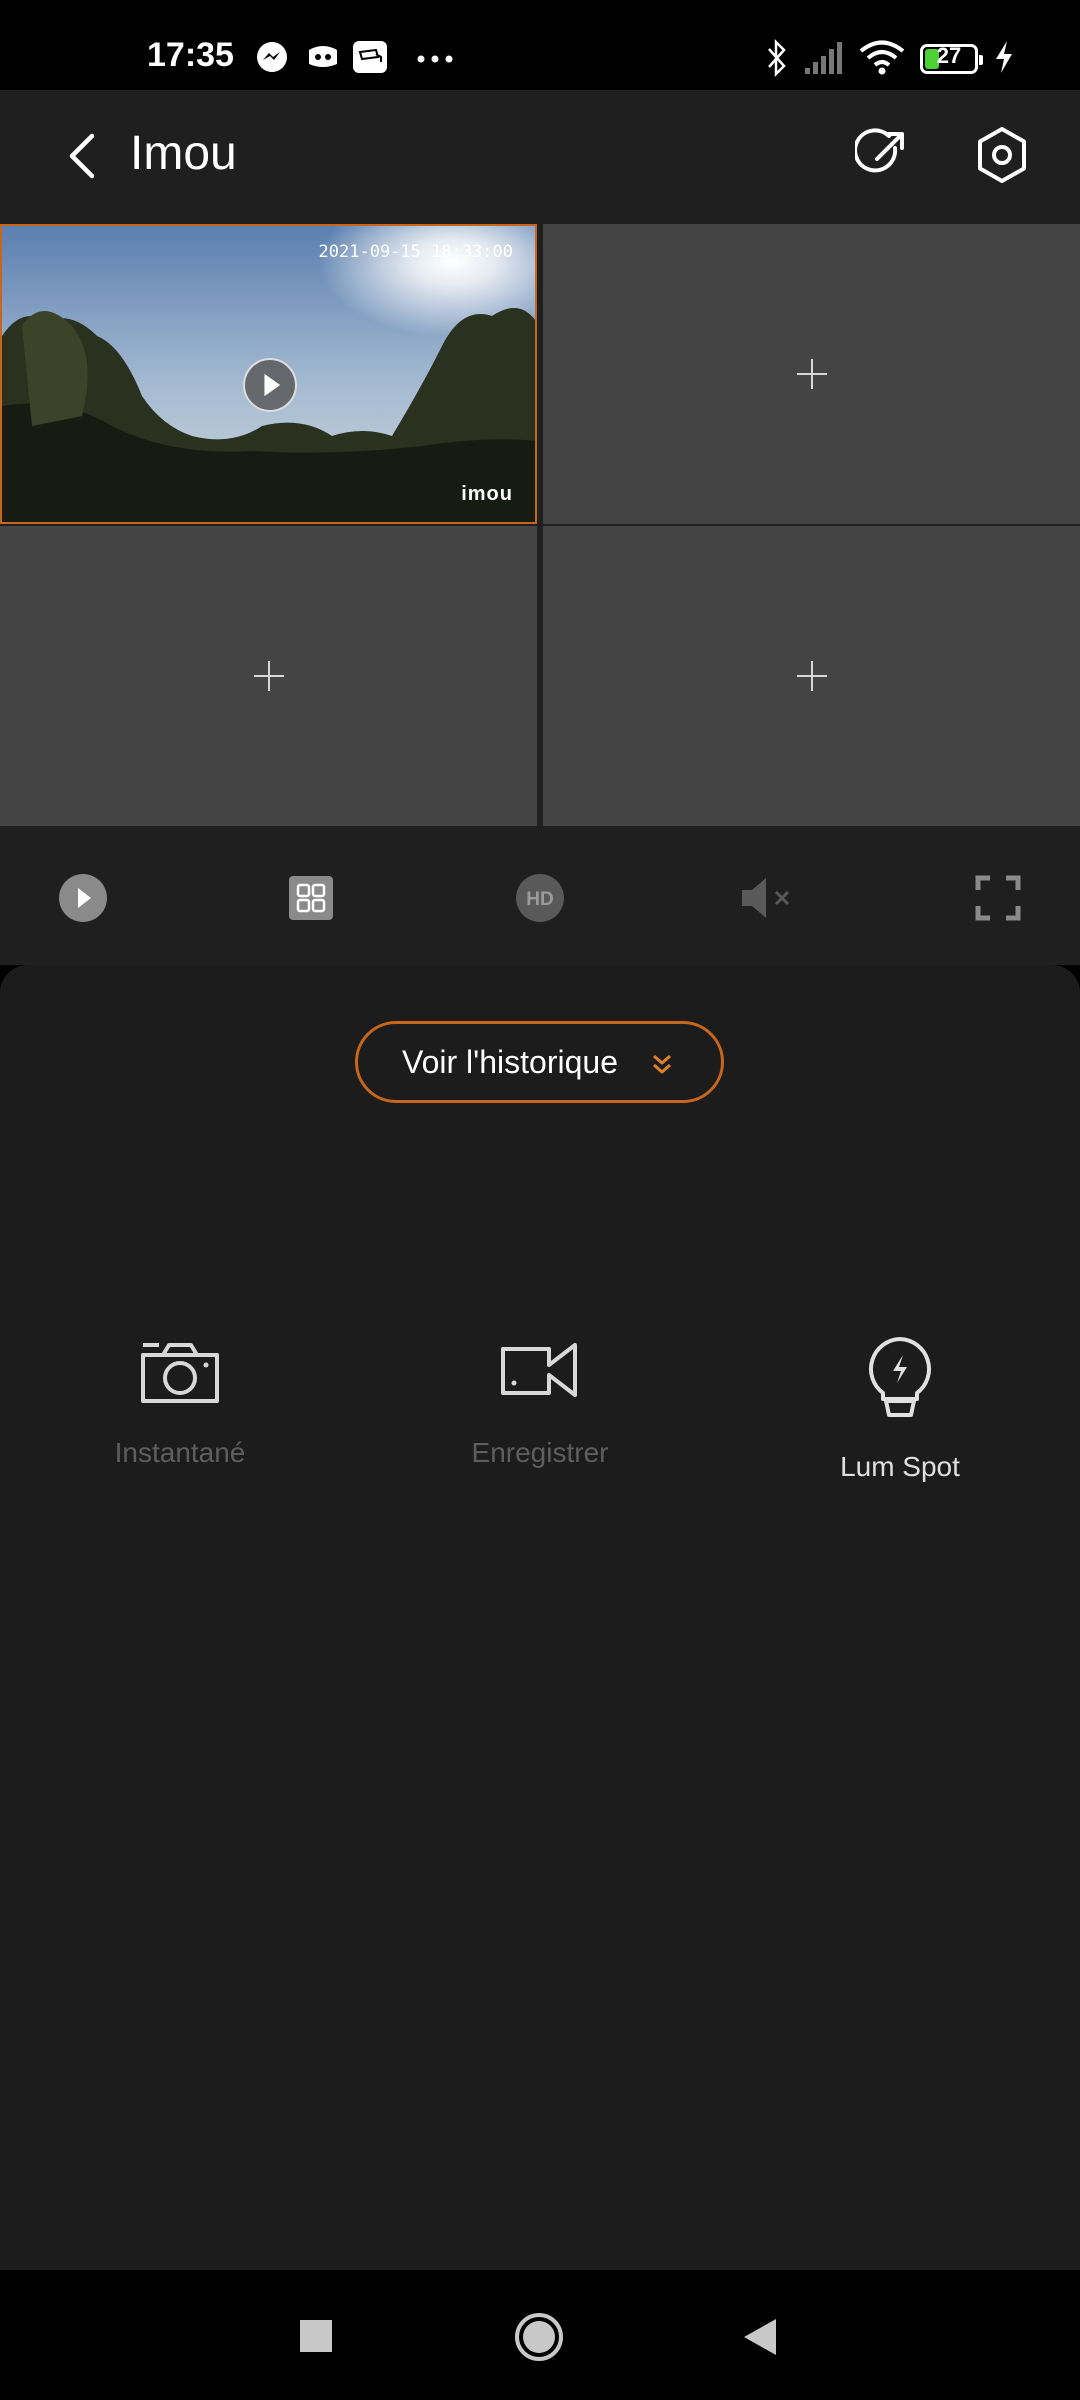  What do you see at coordinates (510, 1062) in the screenshot?
I see `view-history-label: Voir l'historique` at bounding box center [510, 1062].